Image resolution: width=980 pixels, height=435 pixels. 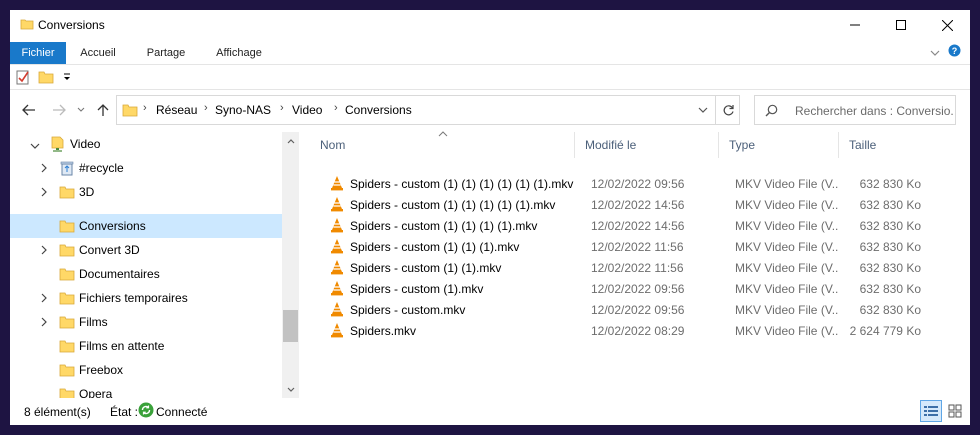 I want to click on connection-status: Connecté, so click(x=182, y=412).